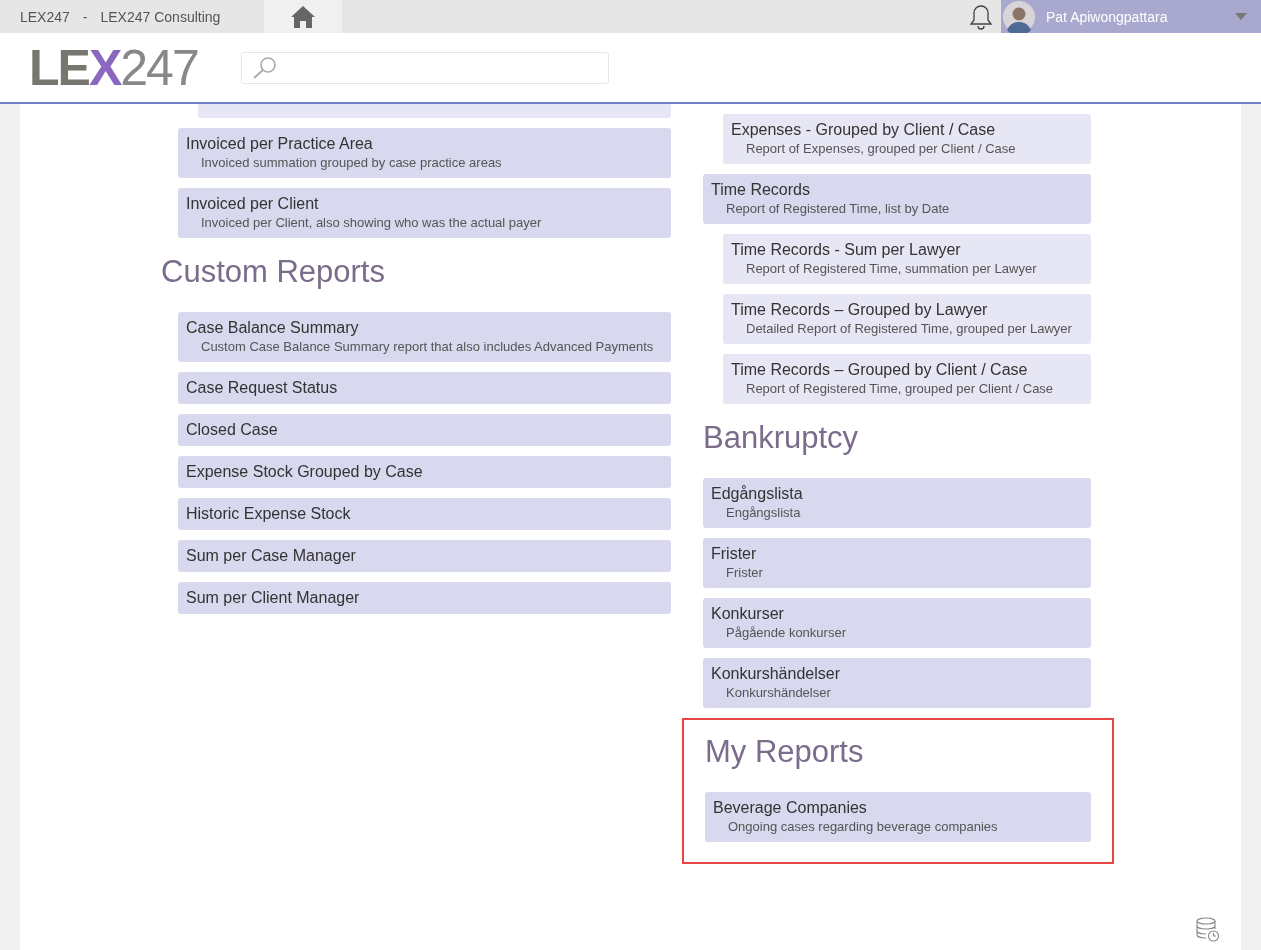  I want to click on report-card: Konkurser Pågående konkurser, so click(897, 623).